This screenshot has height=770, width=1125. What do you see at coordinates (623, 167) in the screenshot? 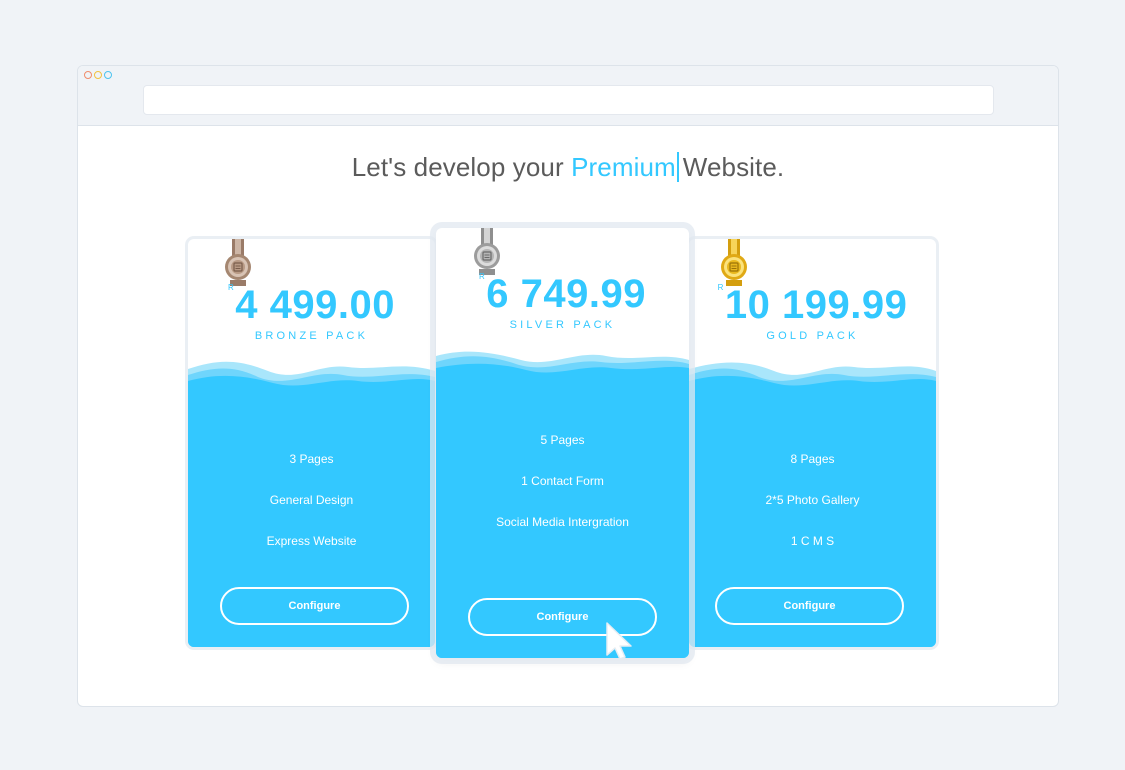
I see `headline-highlight: Premium` at bounding box center [623, 167].